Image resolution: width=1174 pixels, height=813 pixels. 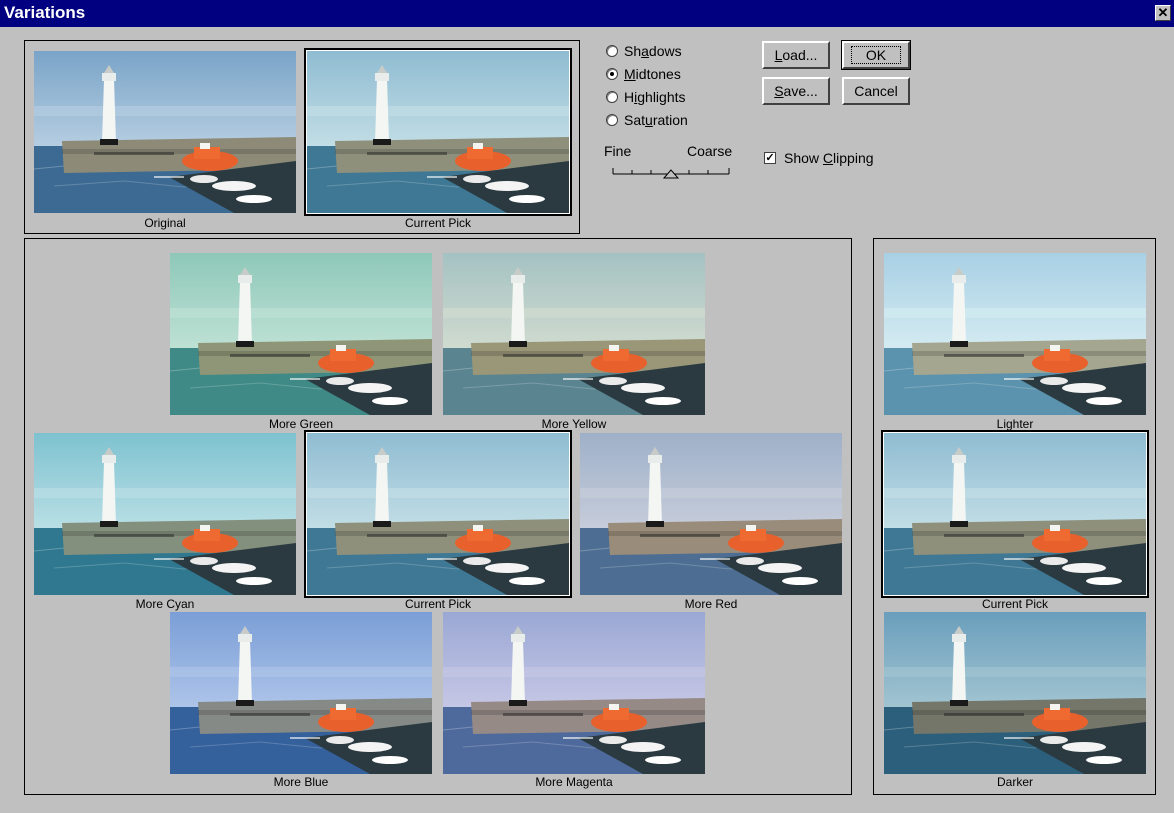 I want to click on original-caption: Original, so click(x=165, y=223).